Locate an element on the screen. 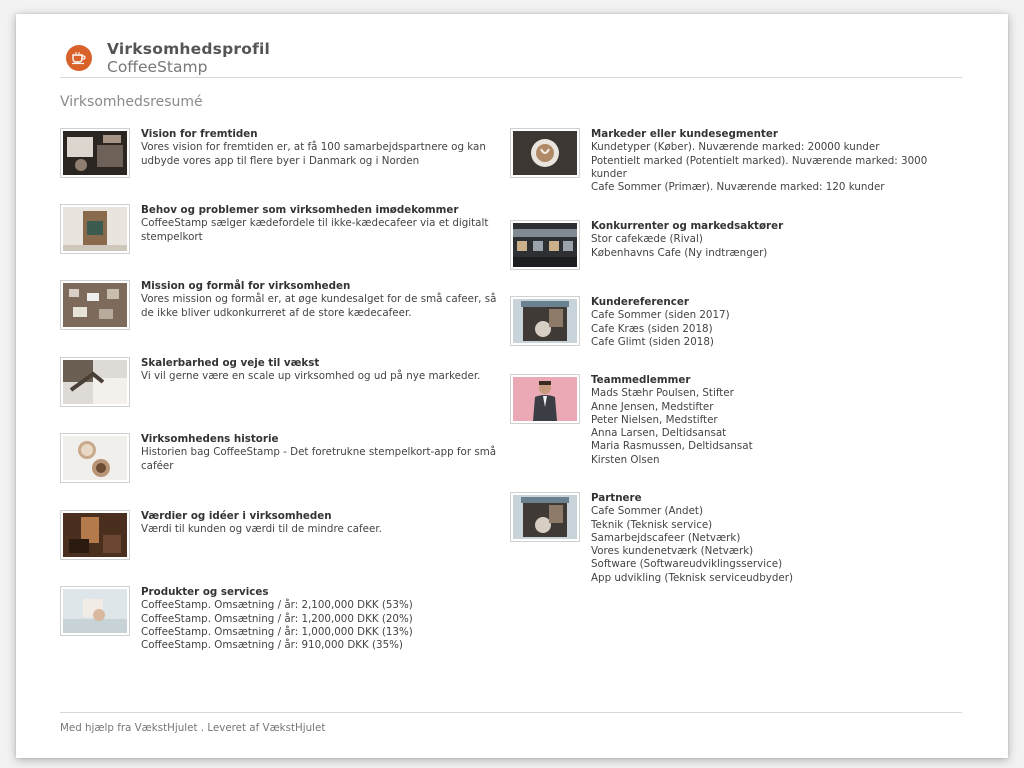 The width and height of the screenshot is (1024, 768). item-title: Produkter og services is located at coordinates (205, 592).